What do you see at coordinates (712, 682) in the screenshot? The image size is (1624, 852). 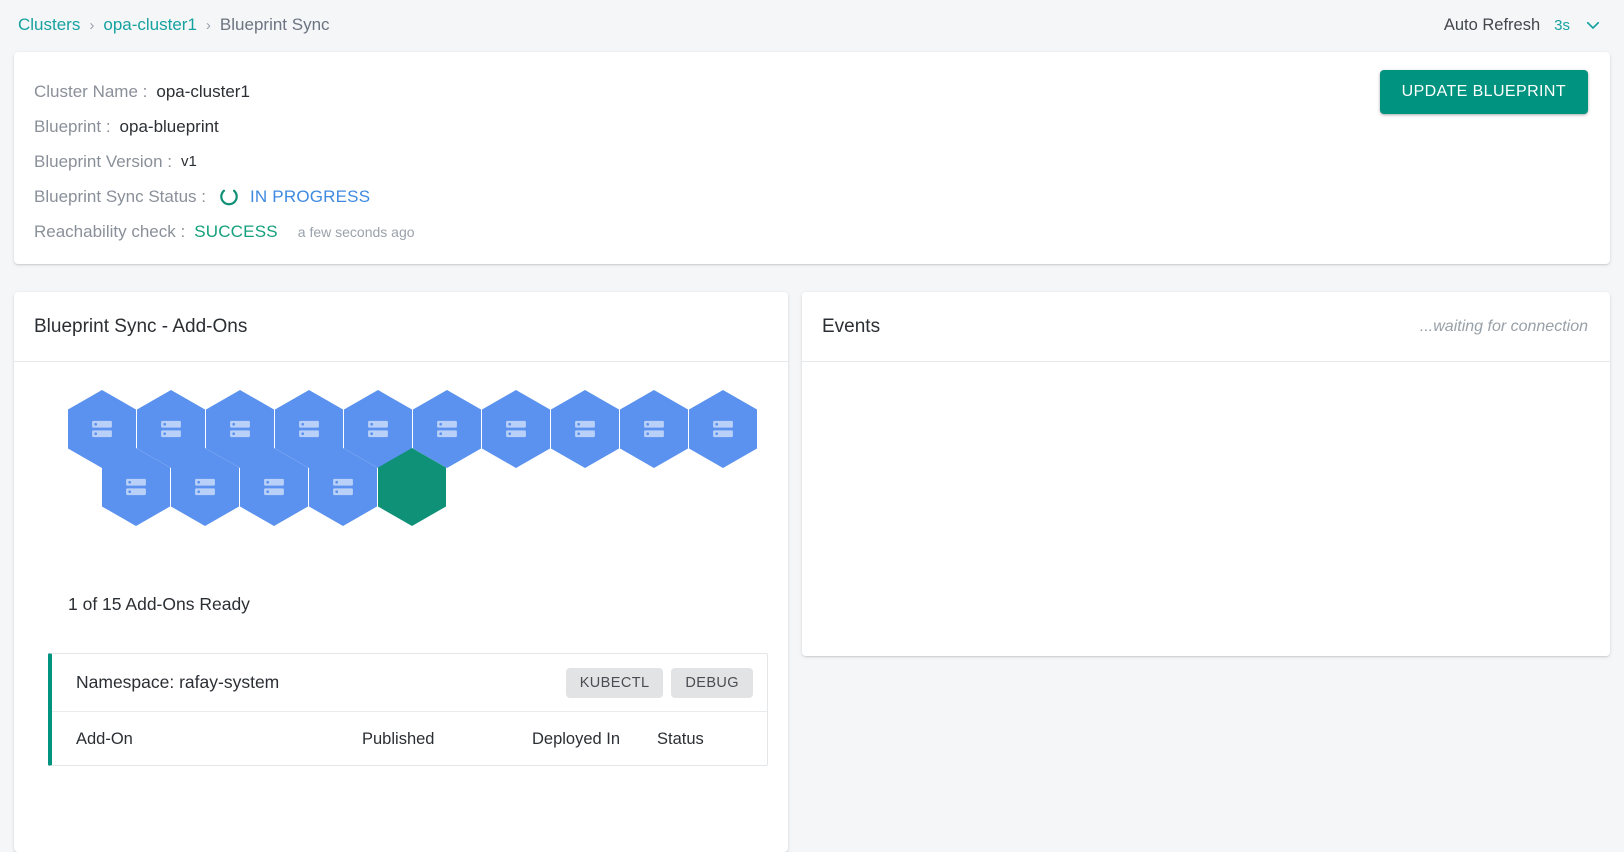 I see `debug-button: DEBUG` at bounding box center [712, 682].